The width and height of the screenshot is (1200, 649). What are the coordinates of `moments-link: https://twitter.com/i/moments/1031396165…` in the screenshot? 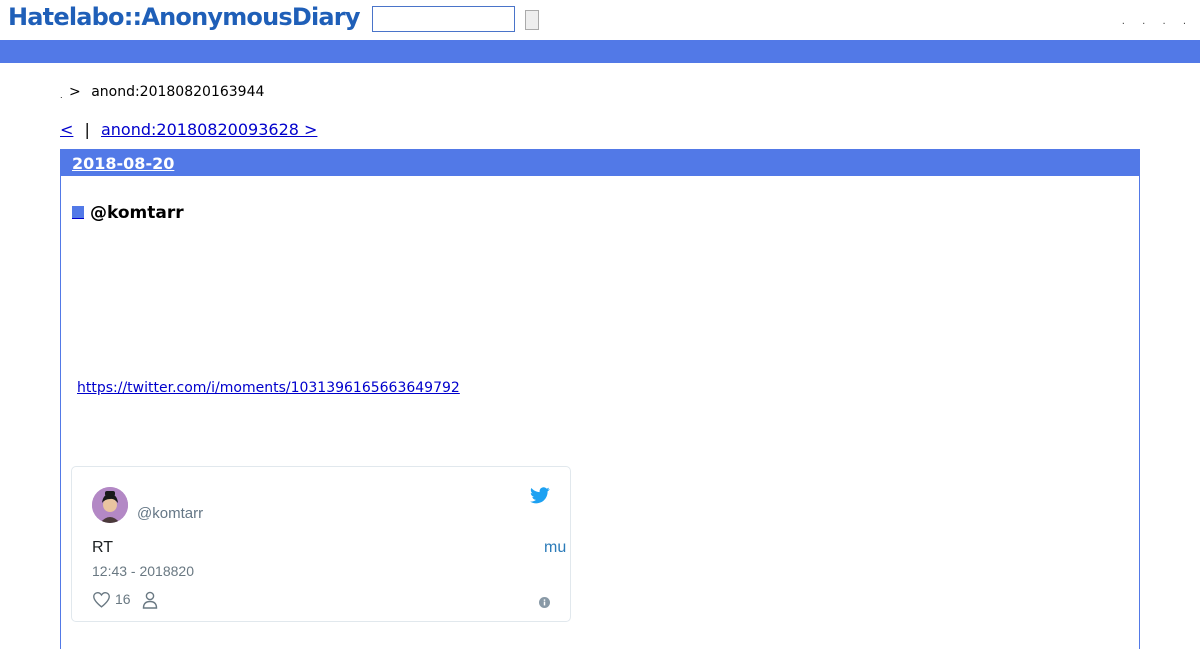 It's located at (268, 388).